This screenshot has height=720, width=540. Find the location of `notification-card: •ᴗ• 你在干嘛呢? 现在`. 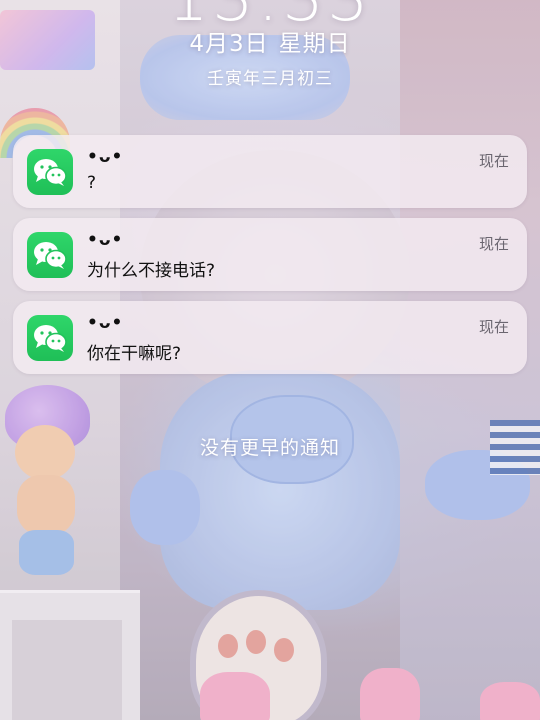

notification-card: •ᴗ• 你在干嘛呢? 现在 is located at coordinates (270, 337).